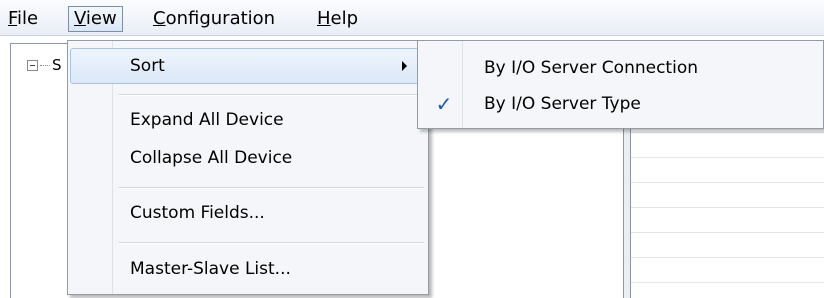 This screenshot has width=824, height=298. I want to click on menu-file: File, so click(23, 19).